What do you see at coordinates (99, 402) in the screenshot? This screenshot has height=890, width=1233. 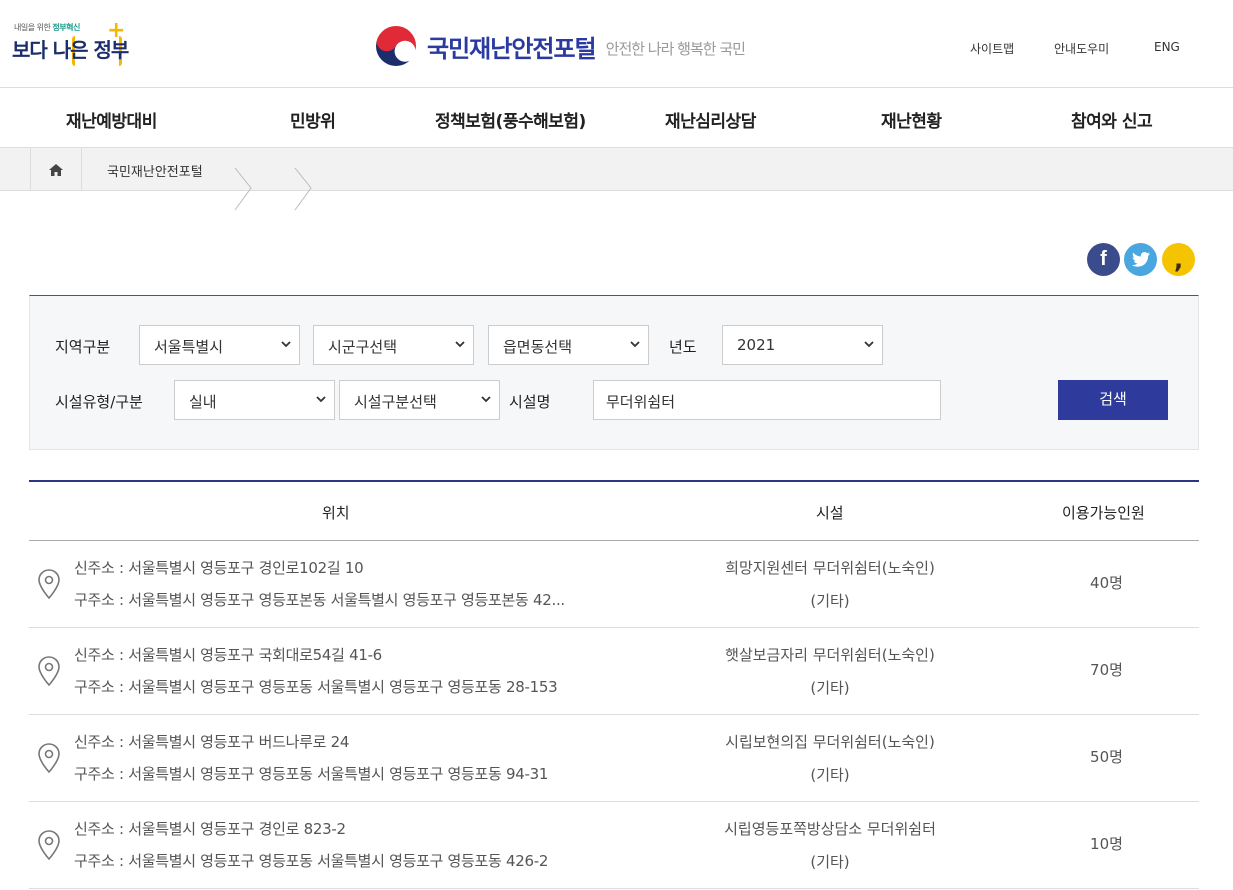 I see `facility-type-label: 시설유형/구분` at bounding box center [99, 402].